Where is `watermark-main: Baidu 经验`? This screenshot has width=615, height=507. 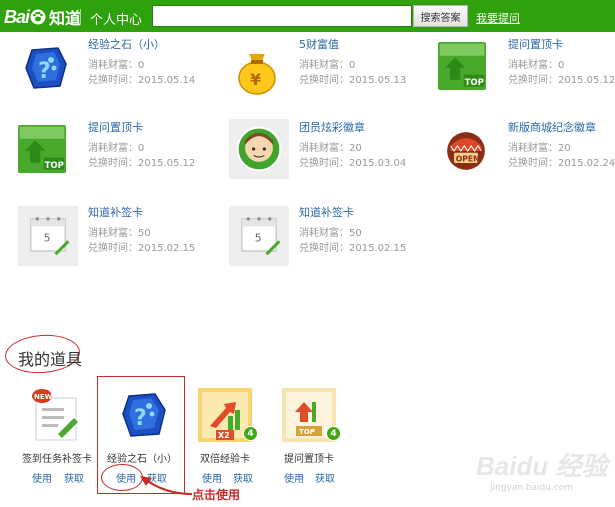 watermark-main: Baidu 经验 is located at coordinates (542, 466).